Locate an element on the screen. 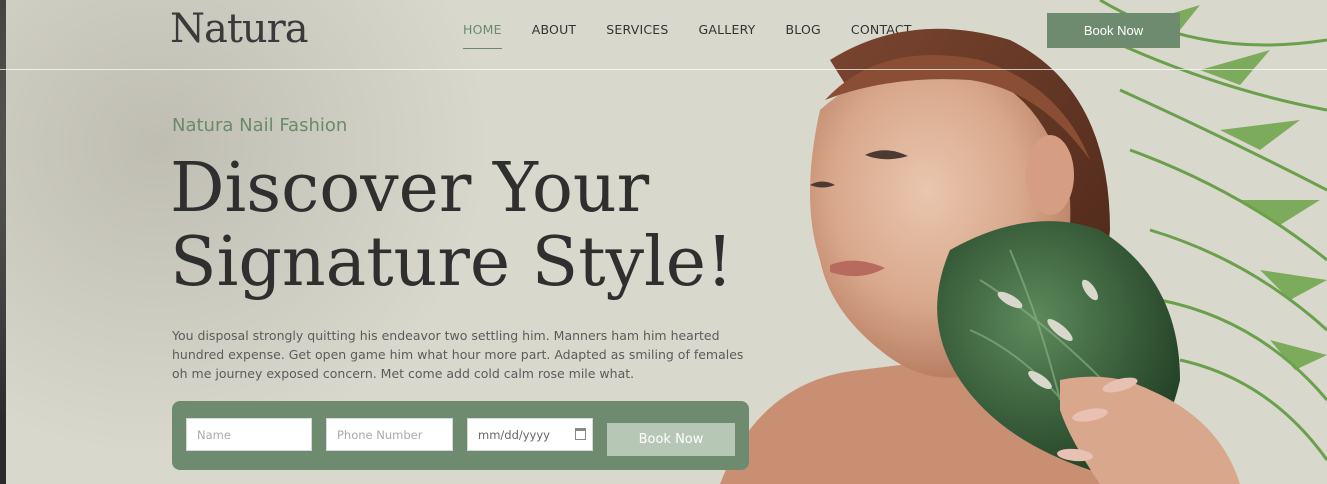 The height and width of the screenshot is (484, 1327). date-input: mm/dd/yyyy is located at coordinates (530, 434).